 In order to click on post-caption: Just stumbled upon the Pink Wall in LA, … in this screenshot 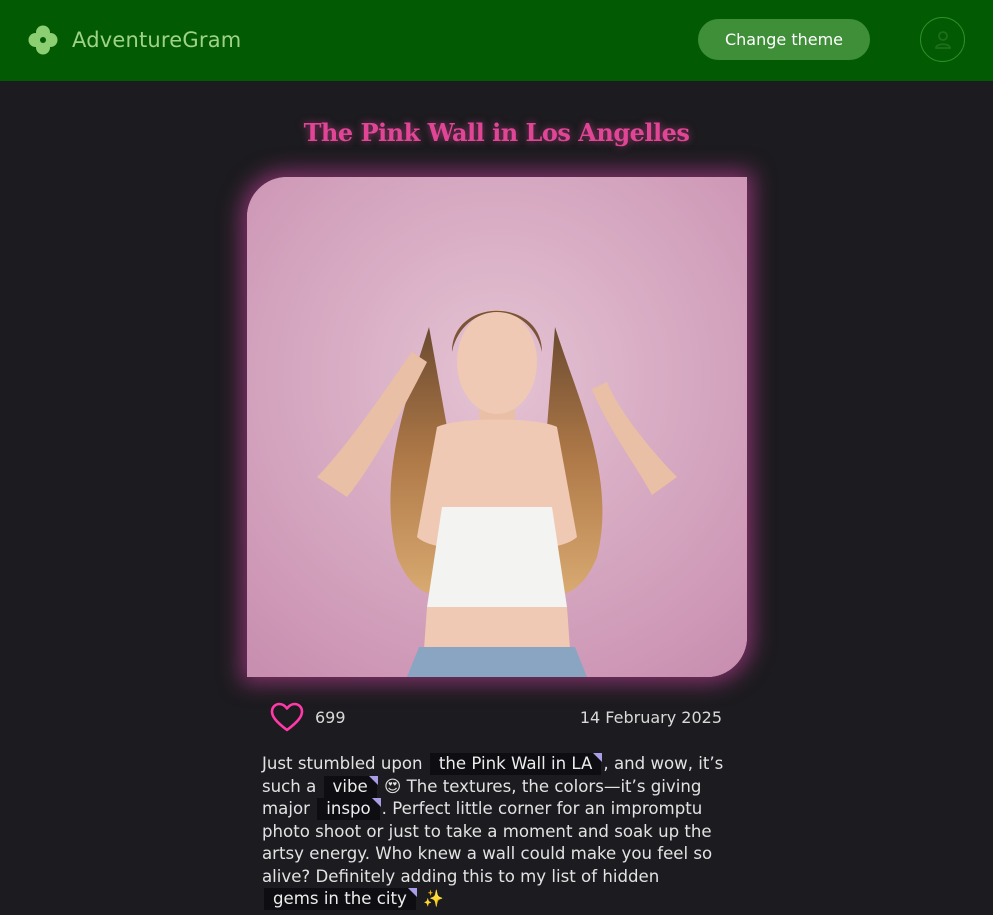, I will do `click(497, 832)`.